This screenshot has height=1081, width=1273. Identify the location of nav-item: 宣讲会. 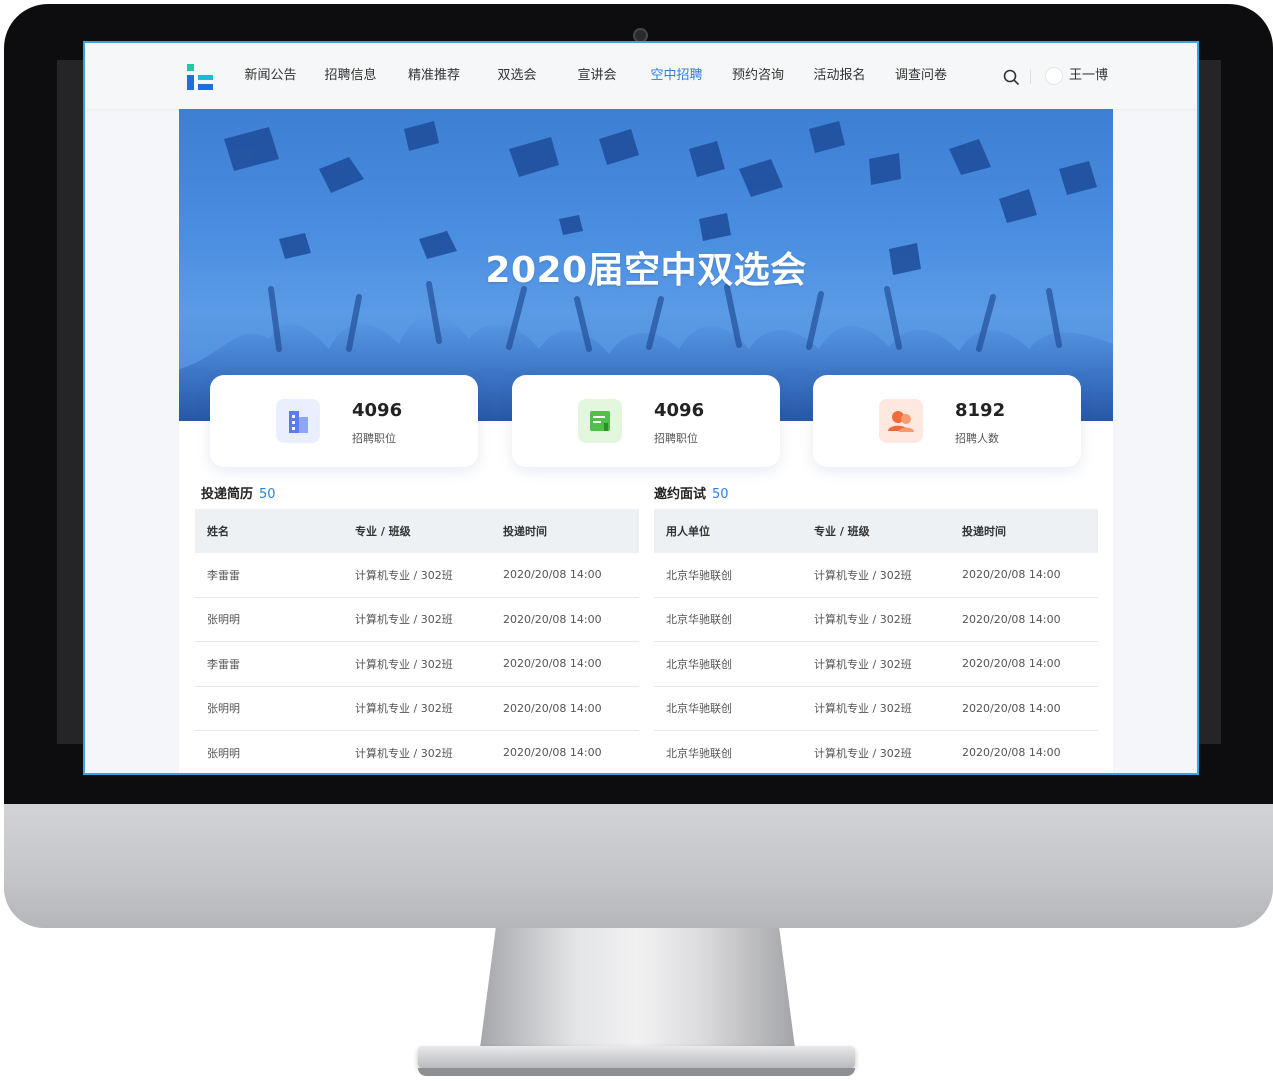
(597, 76).